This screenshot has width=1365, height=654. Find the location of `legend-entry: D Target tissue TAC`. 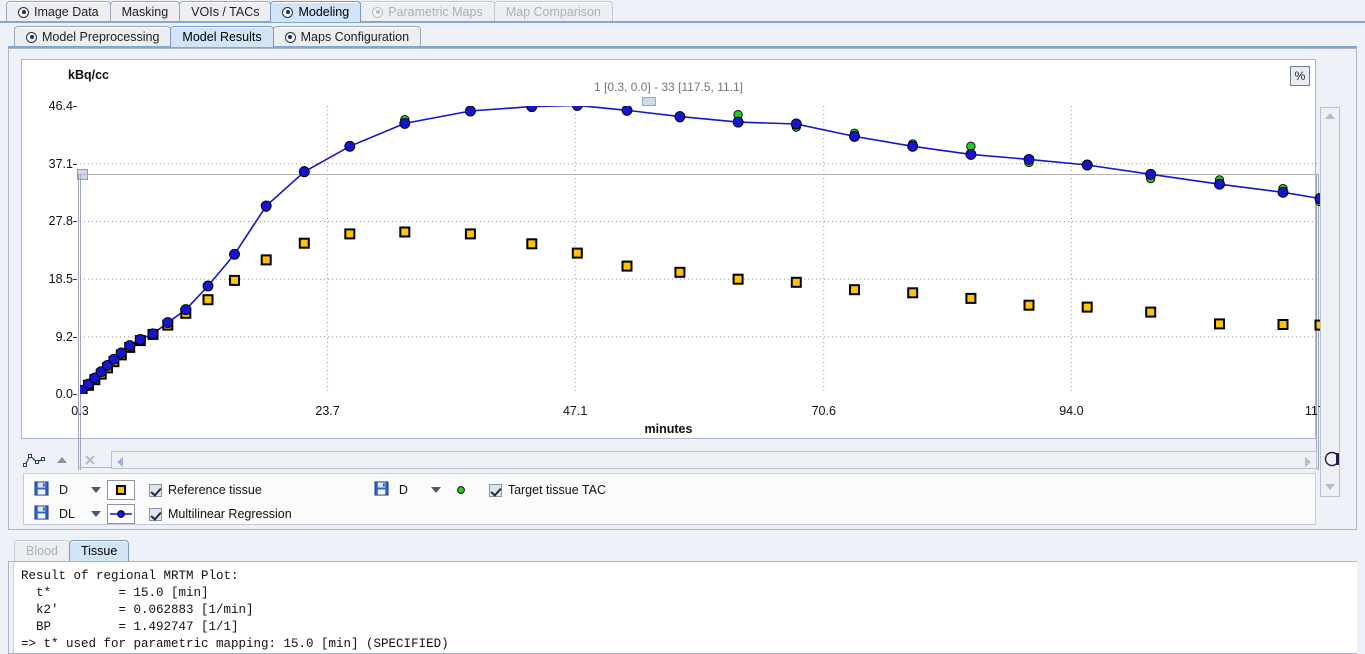

legend-entry: D Target tissue TAC is located at coordinates (490, 490).